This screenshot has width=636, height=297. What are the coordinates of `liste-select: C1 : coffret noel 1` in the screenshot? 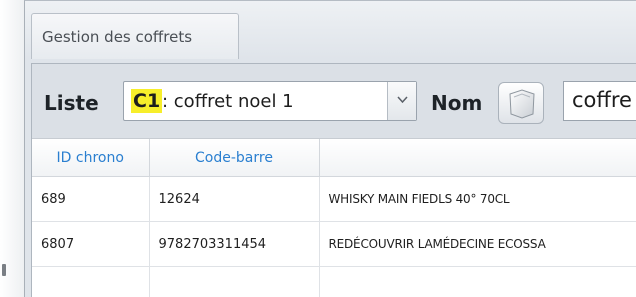 It's located at (270, 101).